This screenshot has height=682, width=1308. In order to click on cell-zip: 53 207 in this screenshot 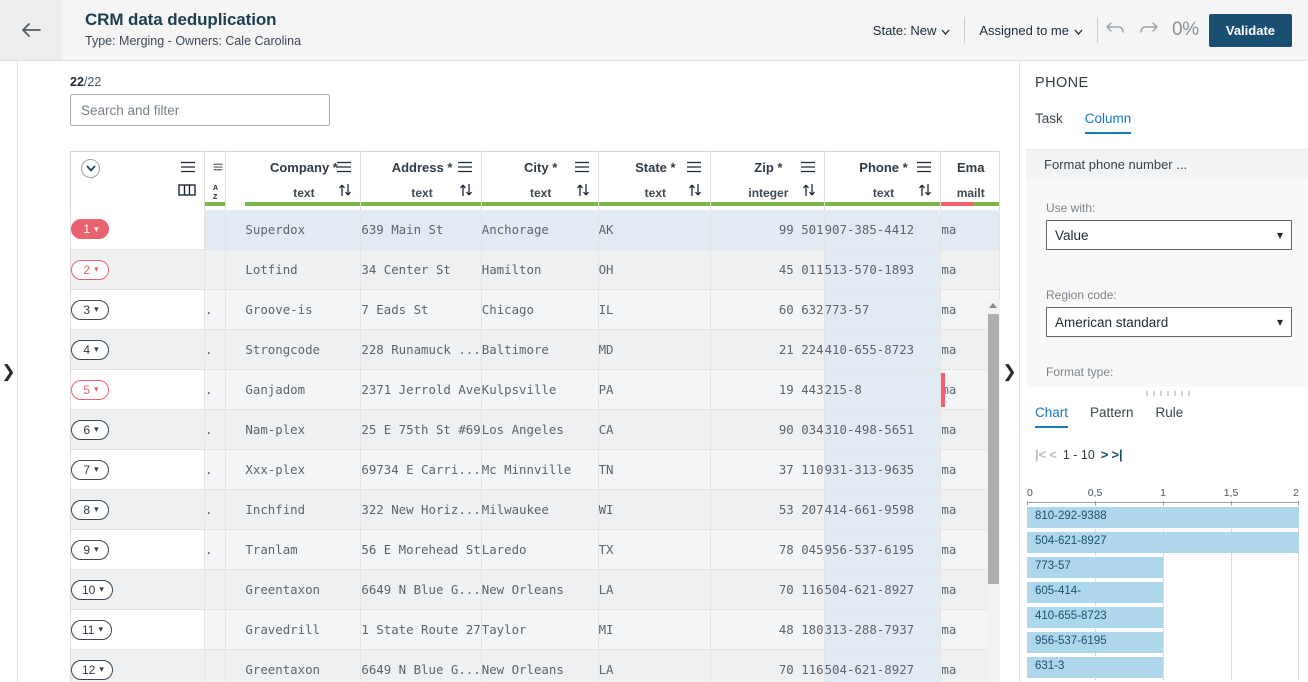, I will do `click(767, 509)`.